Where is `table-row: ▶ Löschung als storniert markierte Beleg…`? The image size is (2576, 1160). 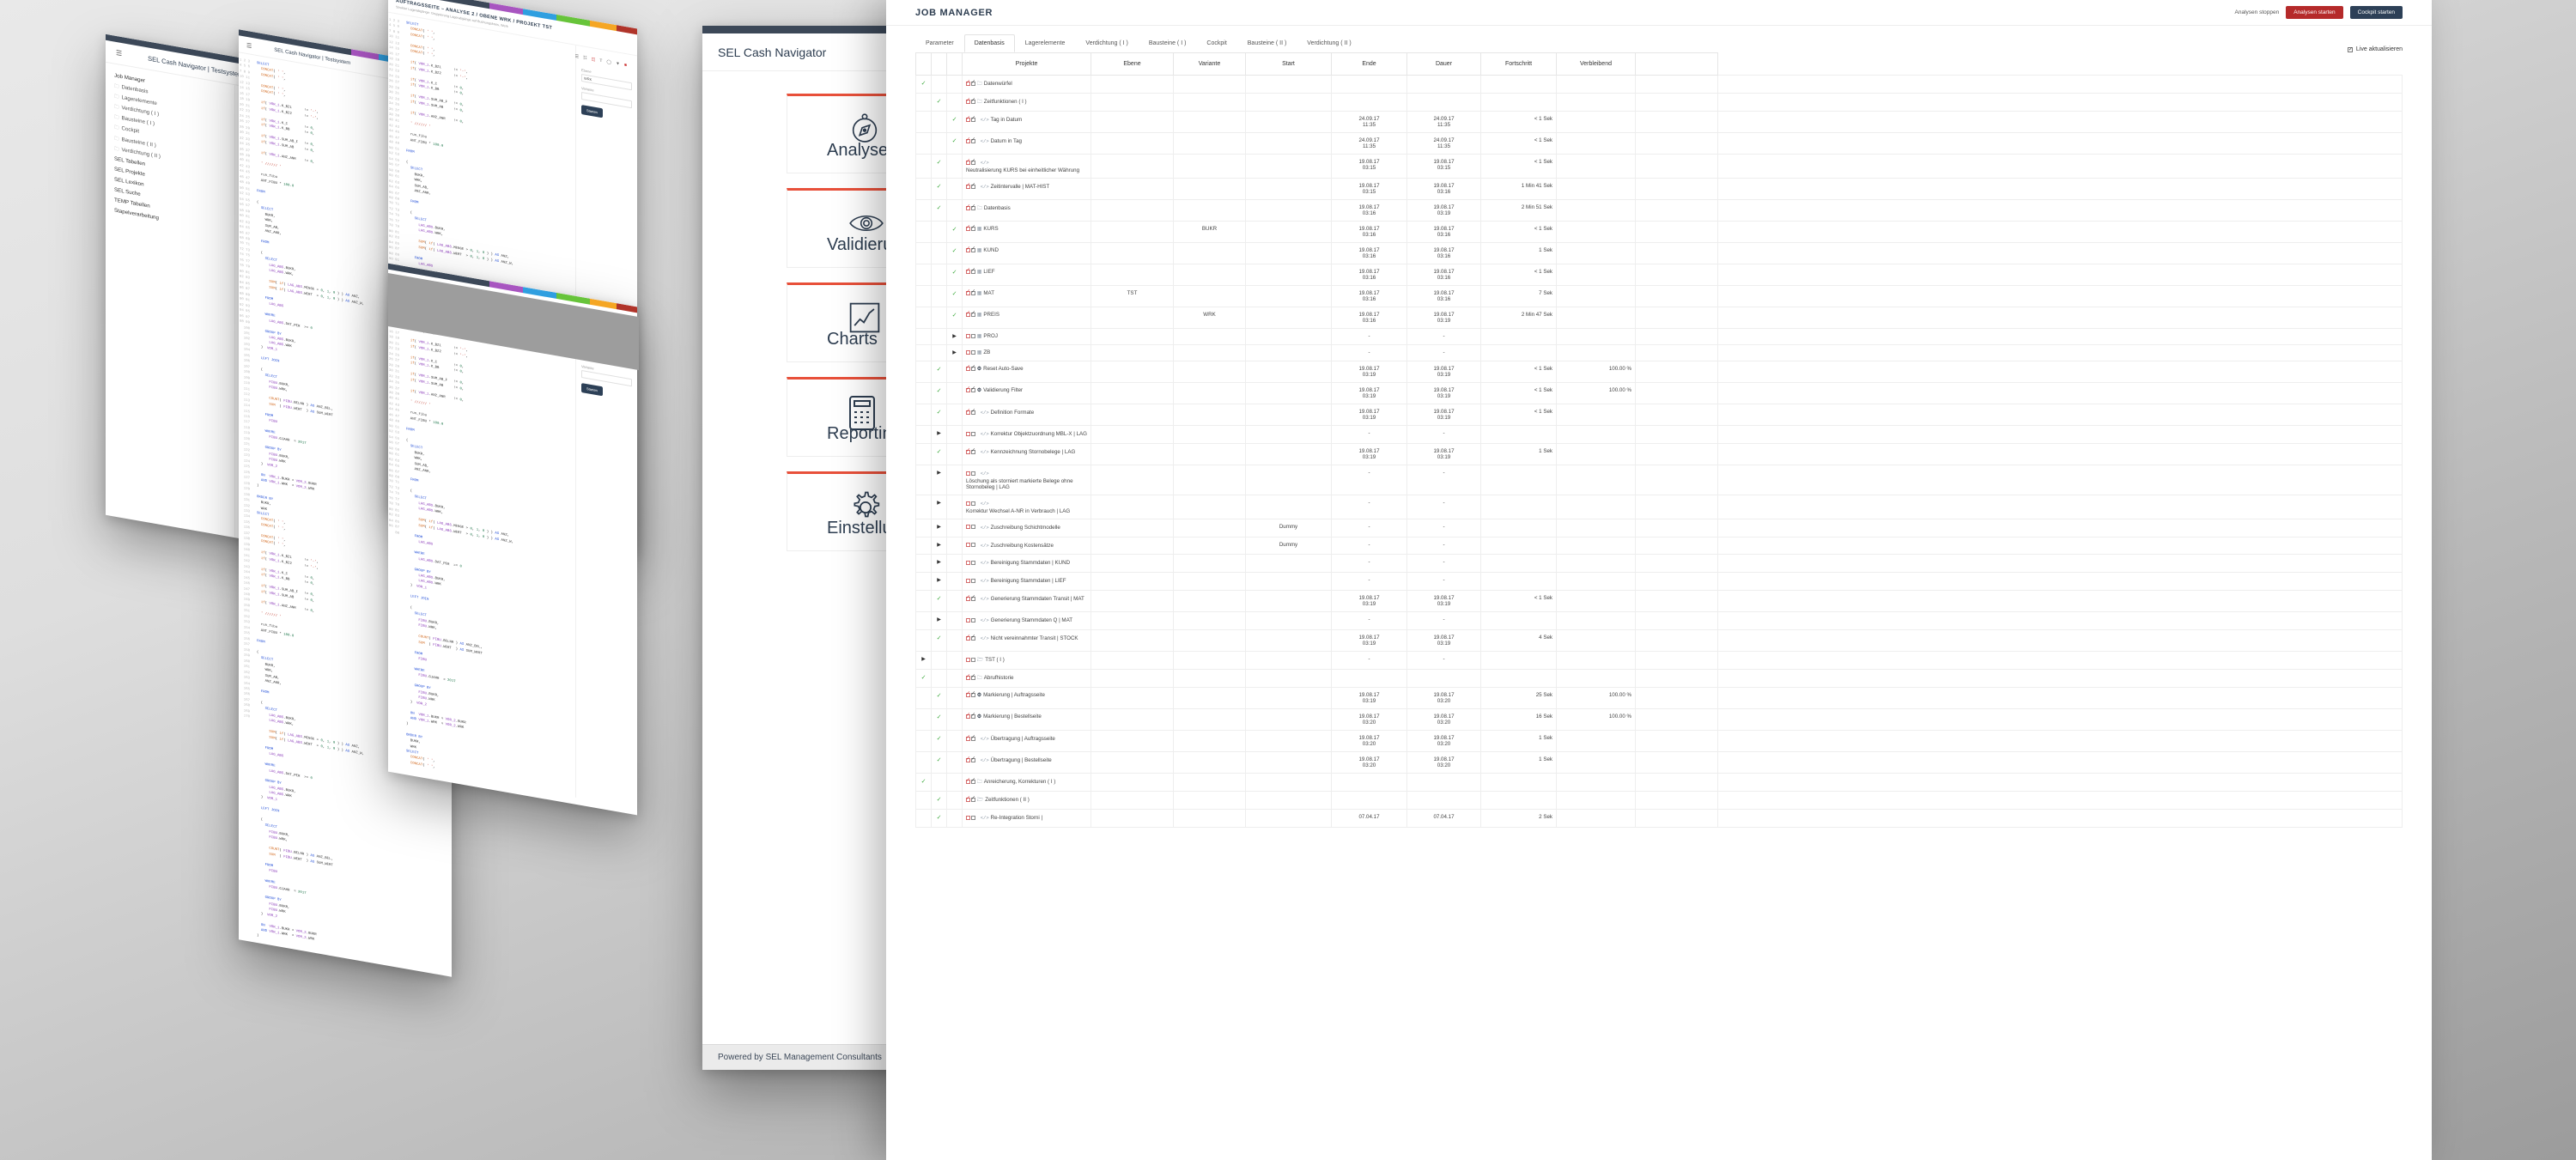 table-row: ▶ Löschung als storniert markierte Beleg… is located at coordinates (1659, 479).